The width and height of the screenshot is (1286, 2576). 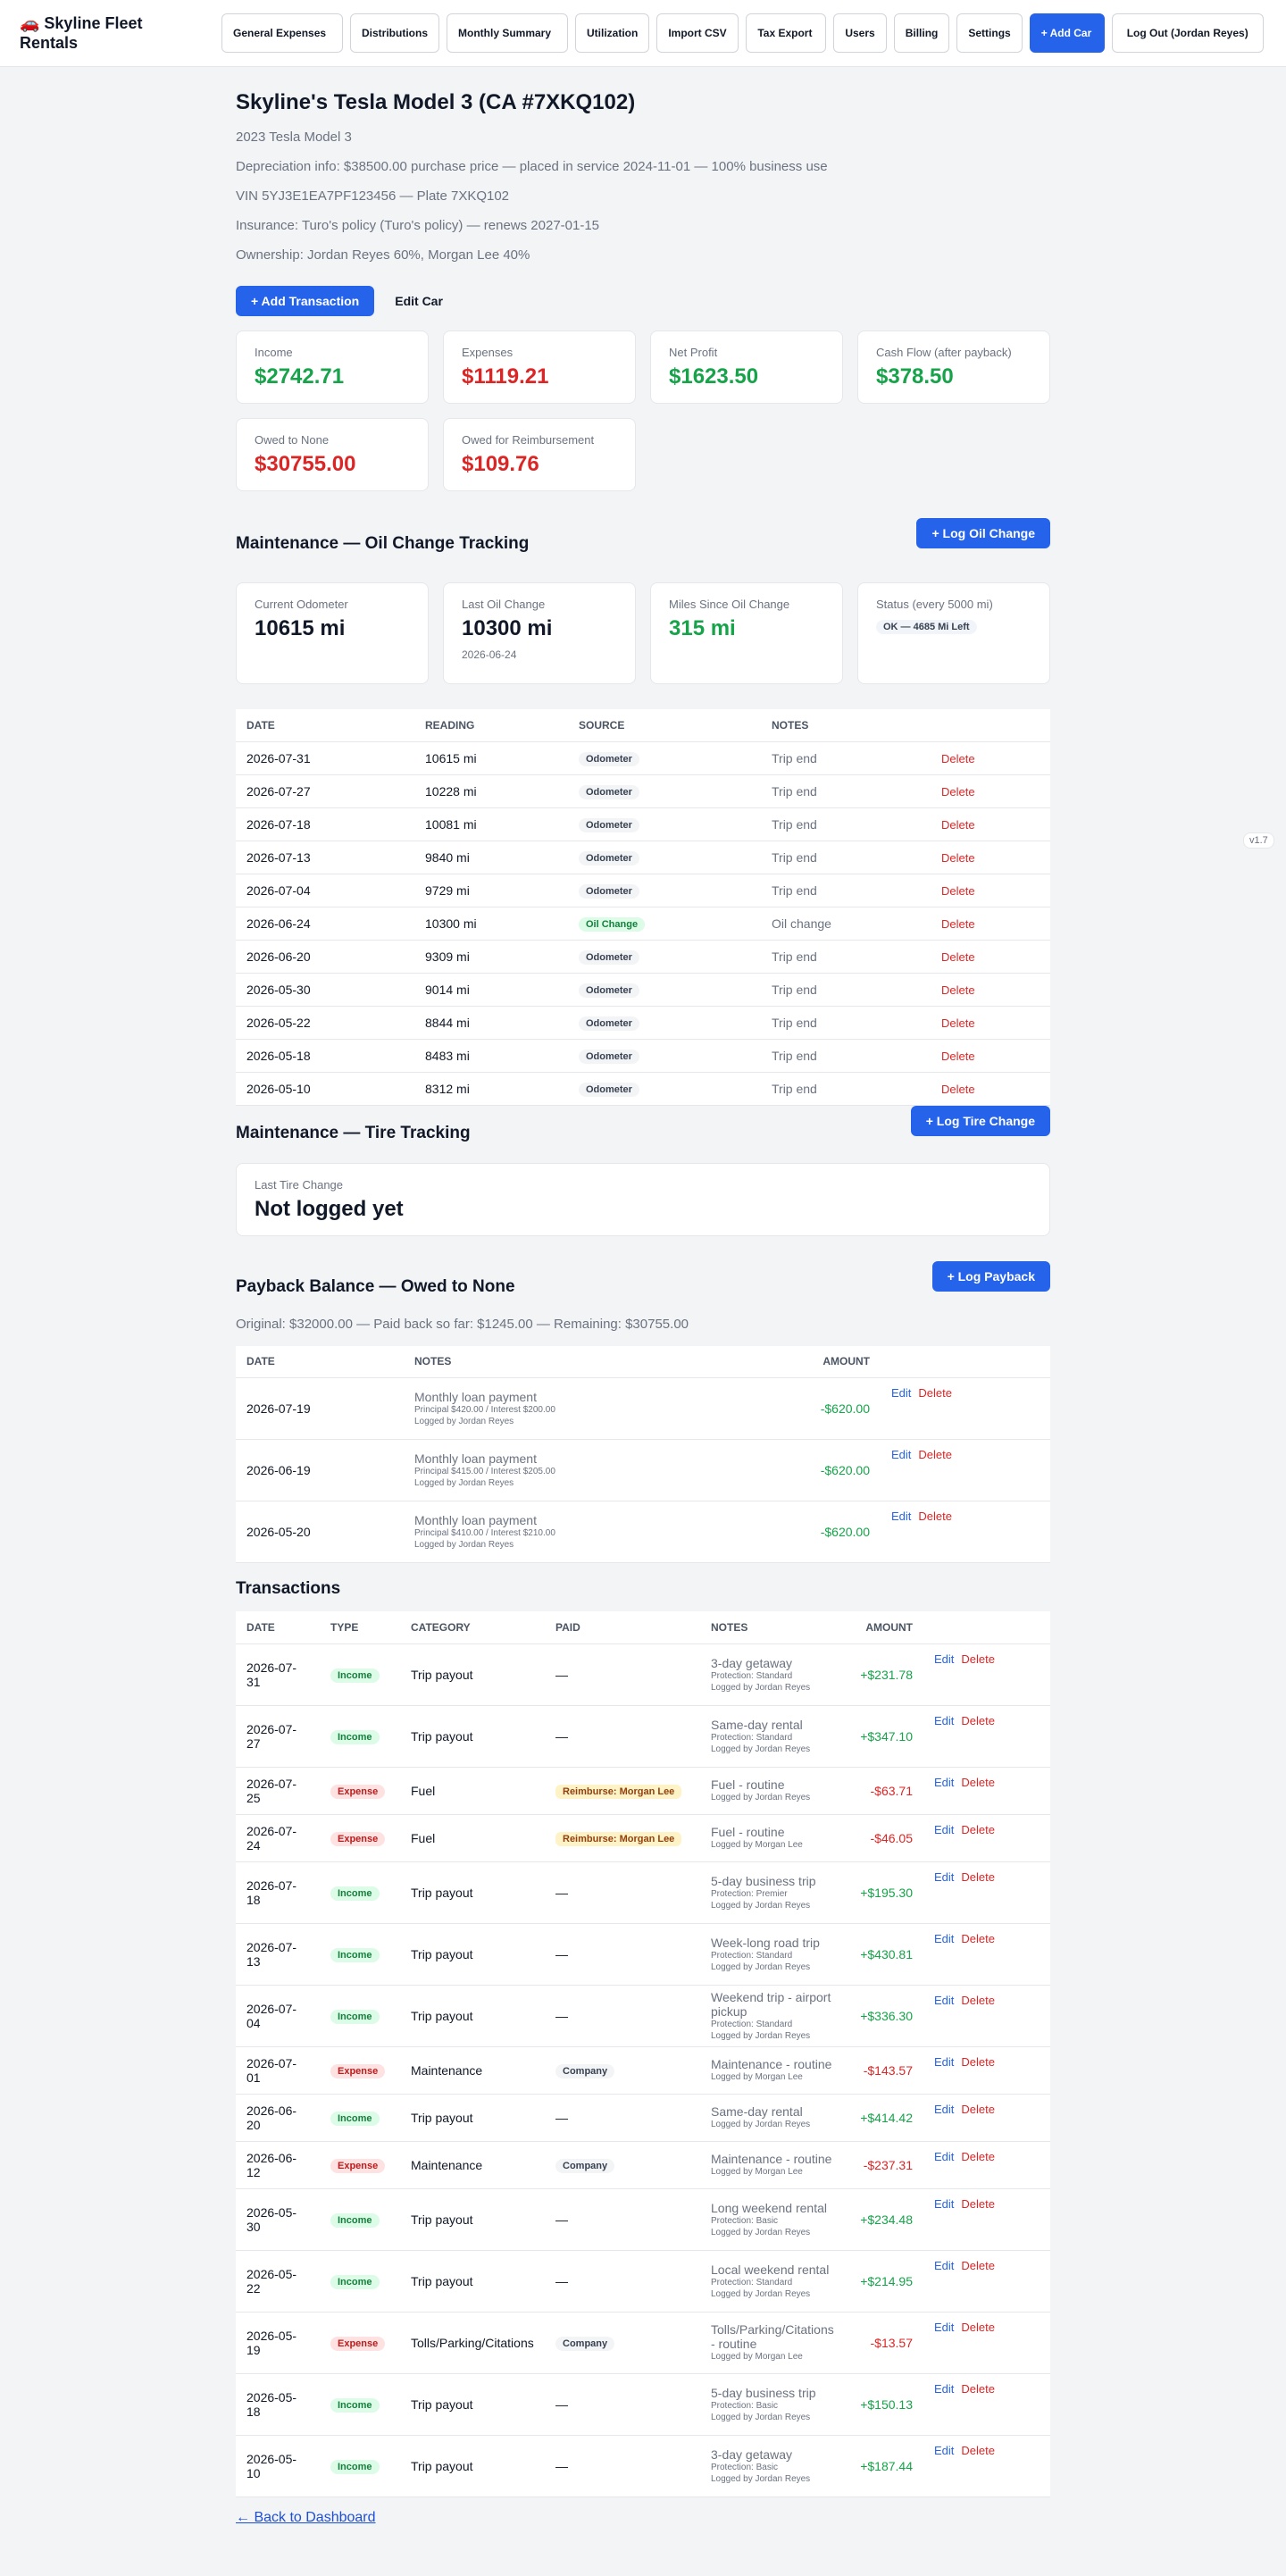 I want to click on row-type: Income, so click(x=360, y=2281).